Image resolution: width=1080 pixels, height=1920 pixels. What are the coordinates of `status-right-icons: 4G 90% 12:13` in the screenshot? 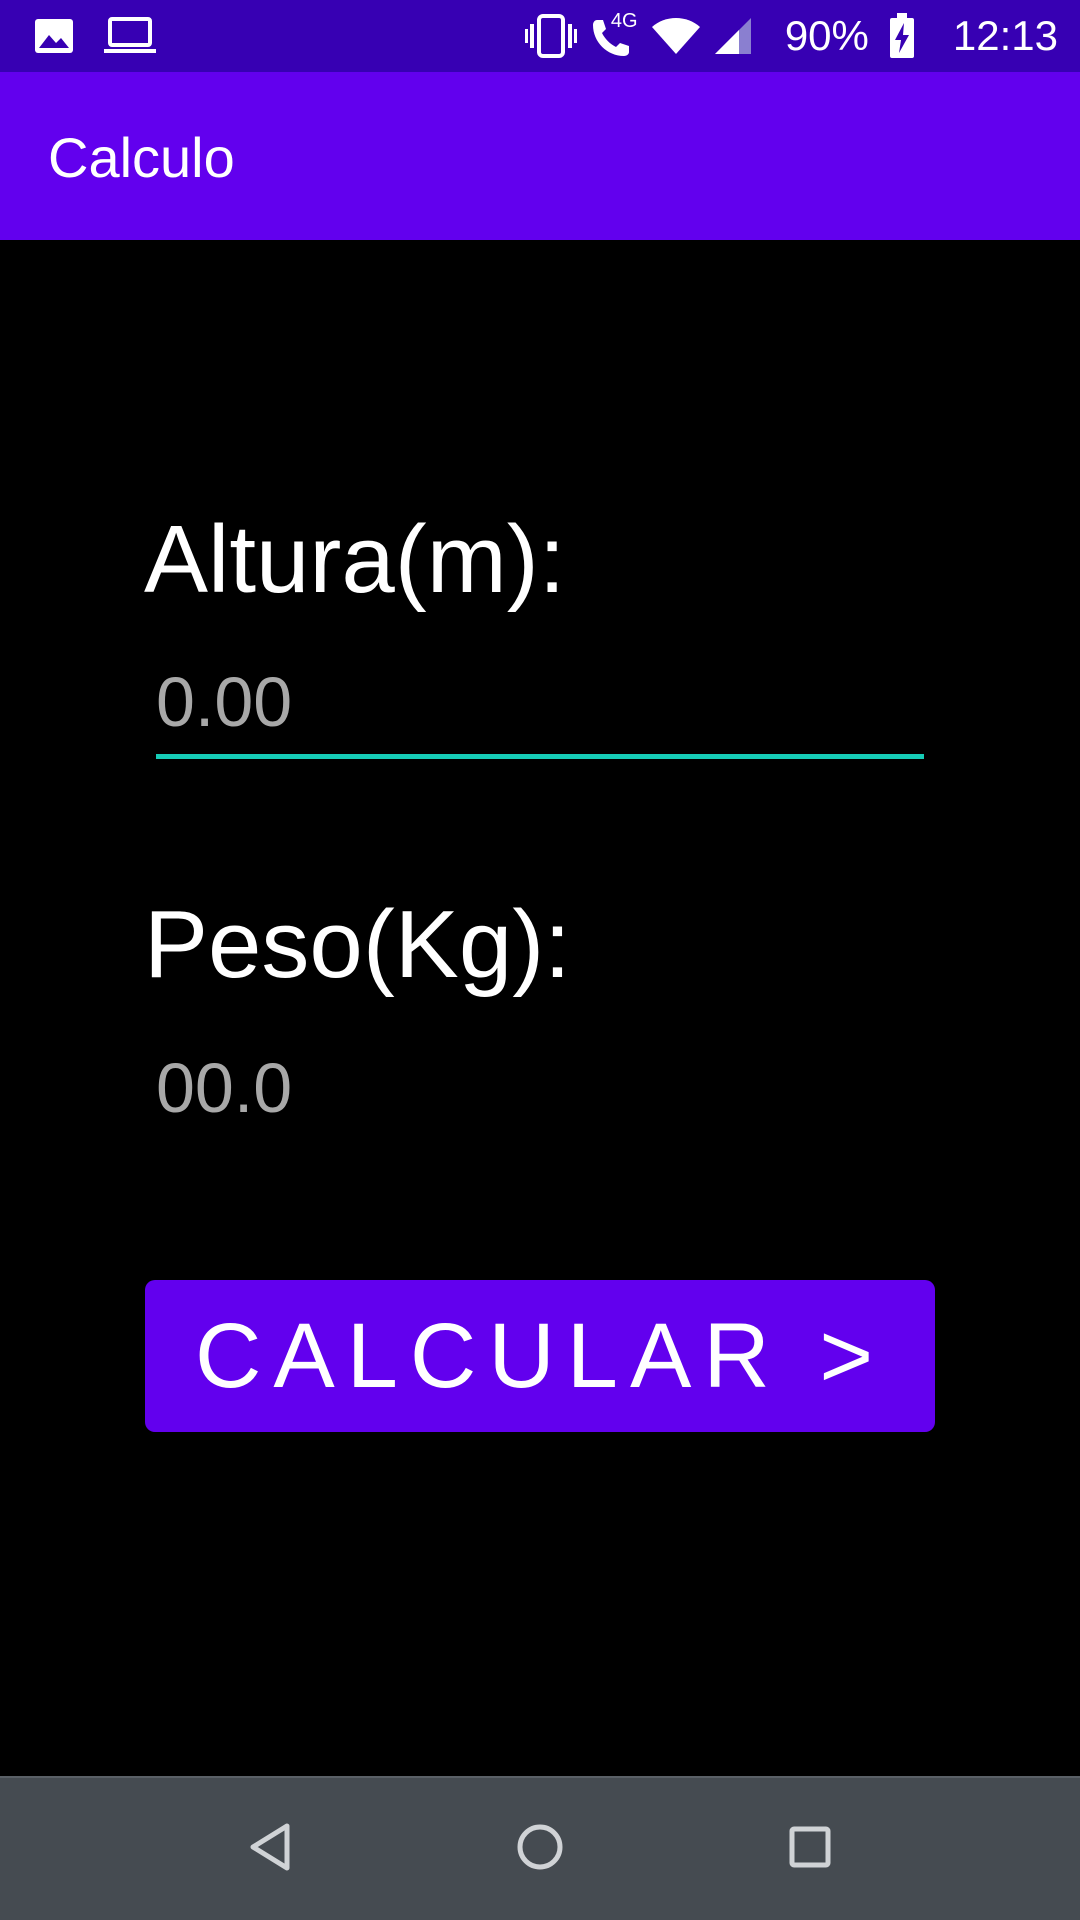 It's located at (791, 36).